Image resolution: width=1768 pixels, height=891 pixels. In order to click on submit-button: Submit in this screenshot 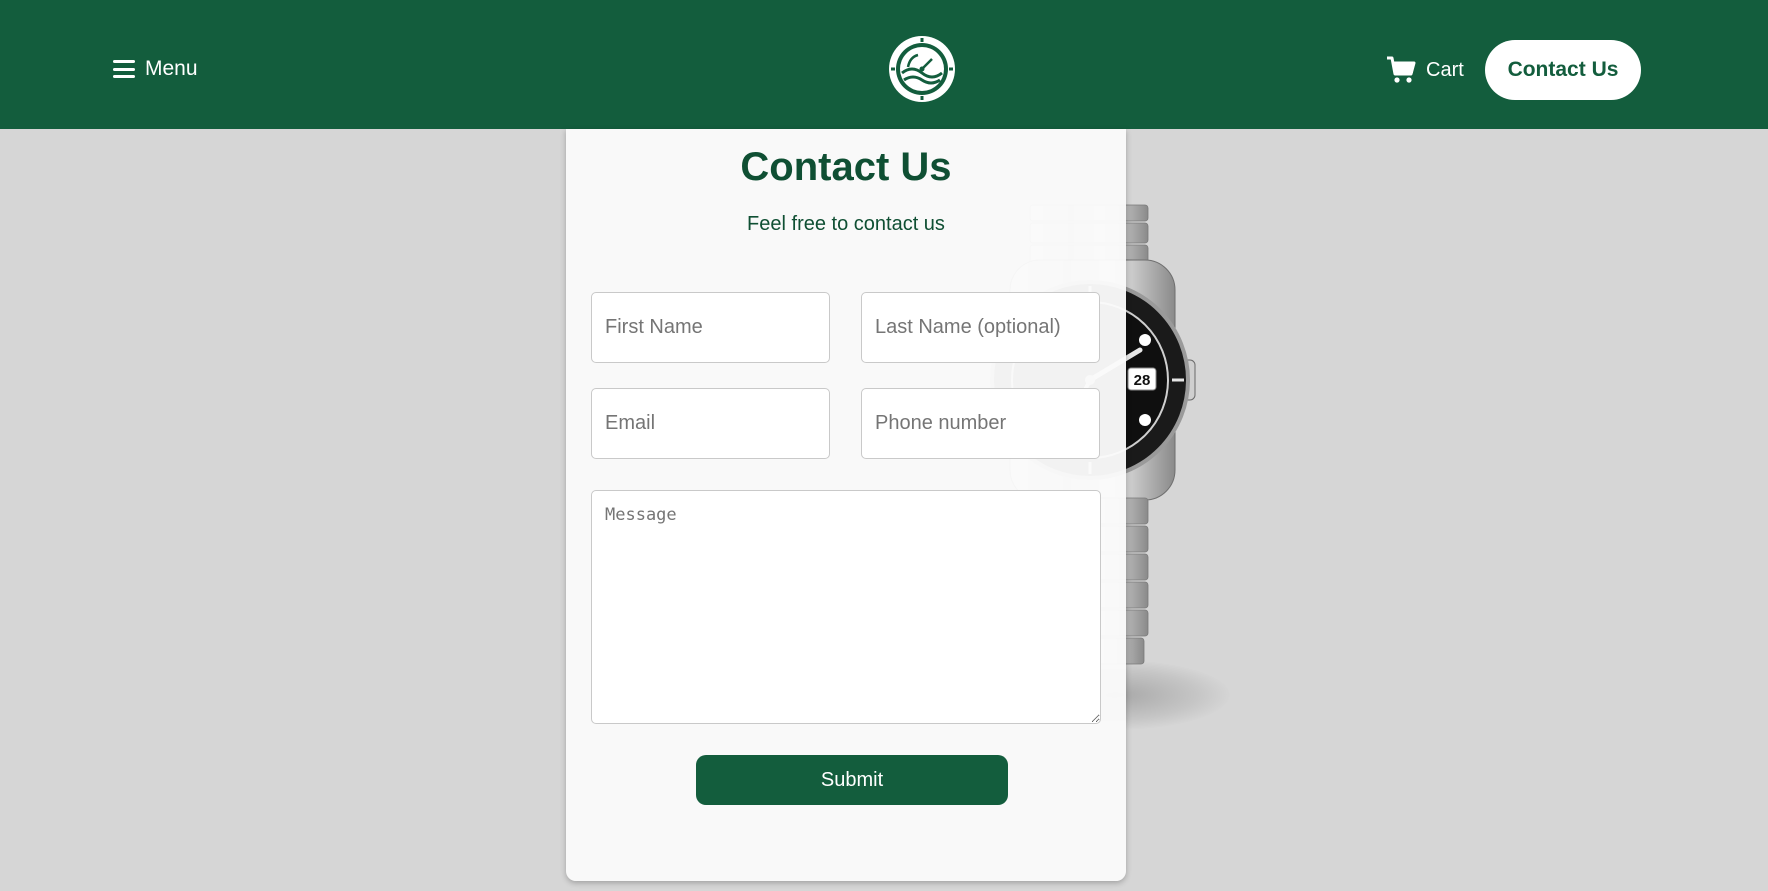, I will do `click(852, 780)`.